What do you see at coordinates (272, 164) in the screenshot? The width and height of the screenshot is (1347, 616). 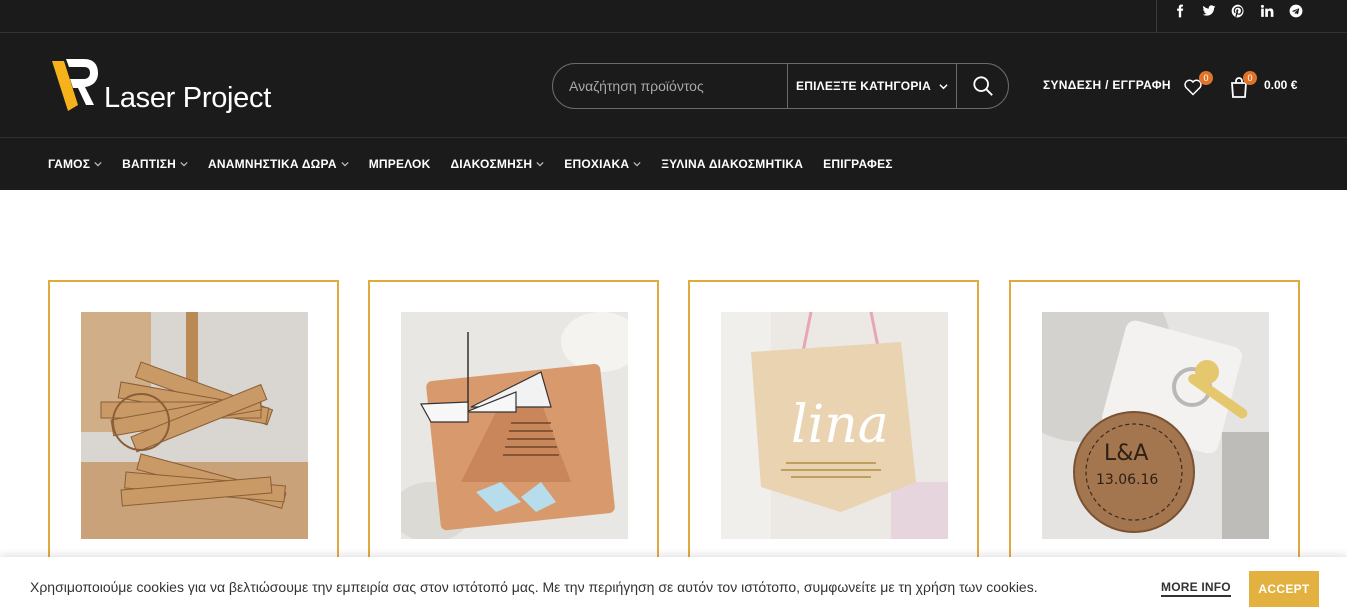 I see `nav-item-label: ΑΝΑΜΝΗΣΤΙΚΑ ΔΩΡΑ` at bounding box center [272, 164].